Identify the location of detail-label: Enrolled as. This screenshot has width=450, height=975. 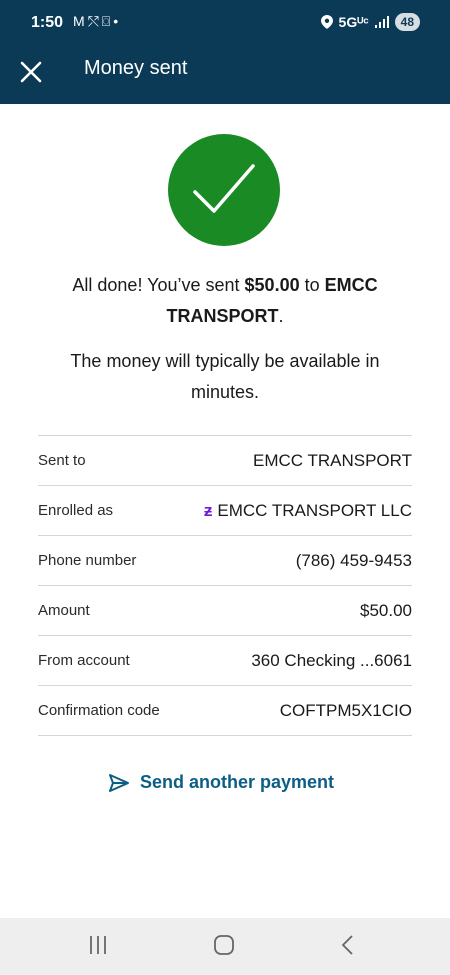
(76, 510).